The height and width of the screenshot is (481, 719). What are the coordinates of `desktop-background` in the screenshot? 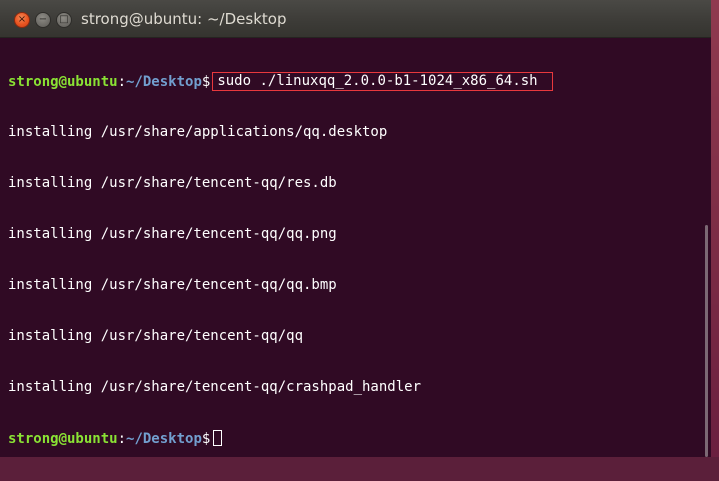 It's located at (715, 228).